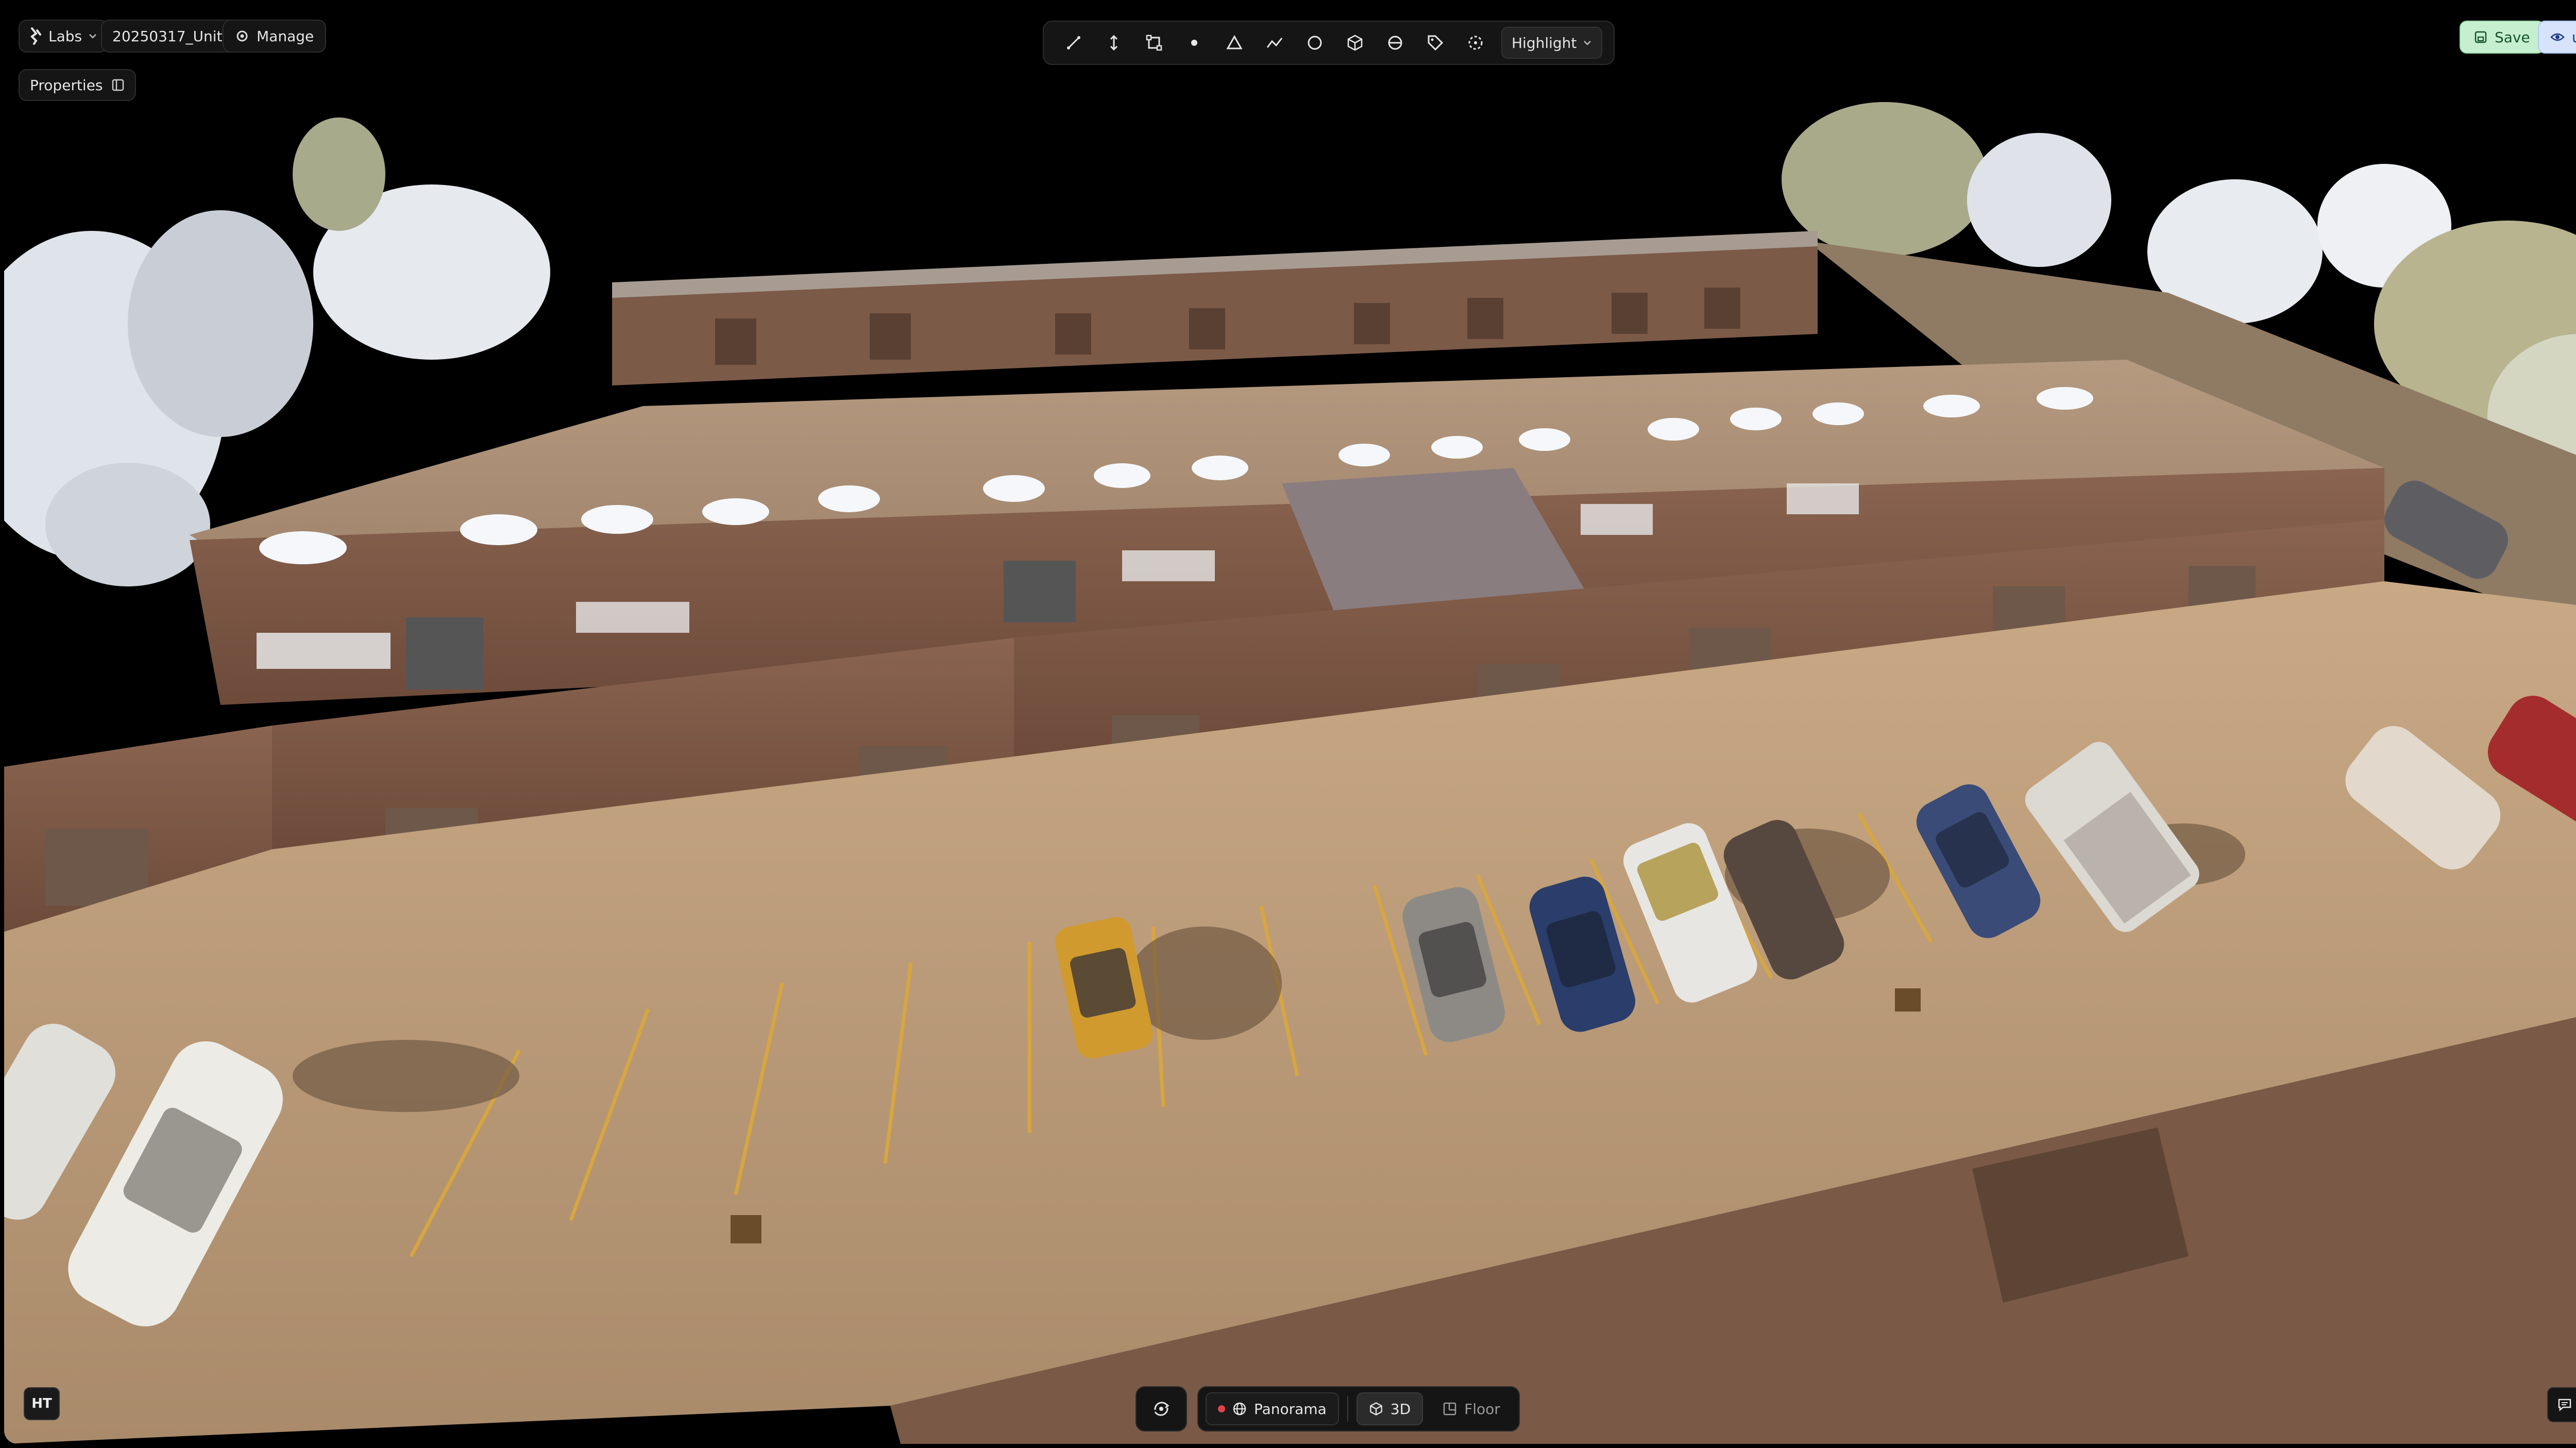 This screenshot has height=1448, width=2576. I want to click on view-mode-switcher: Panorama 3D Floor, so click(1358, 1409).